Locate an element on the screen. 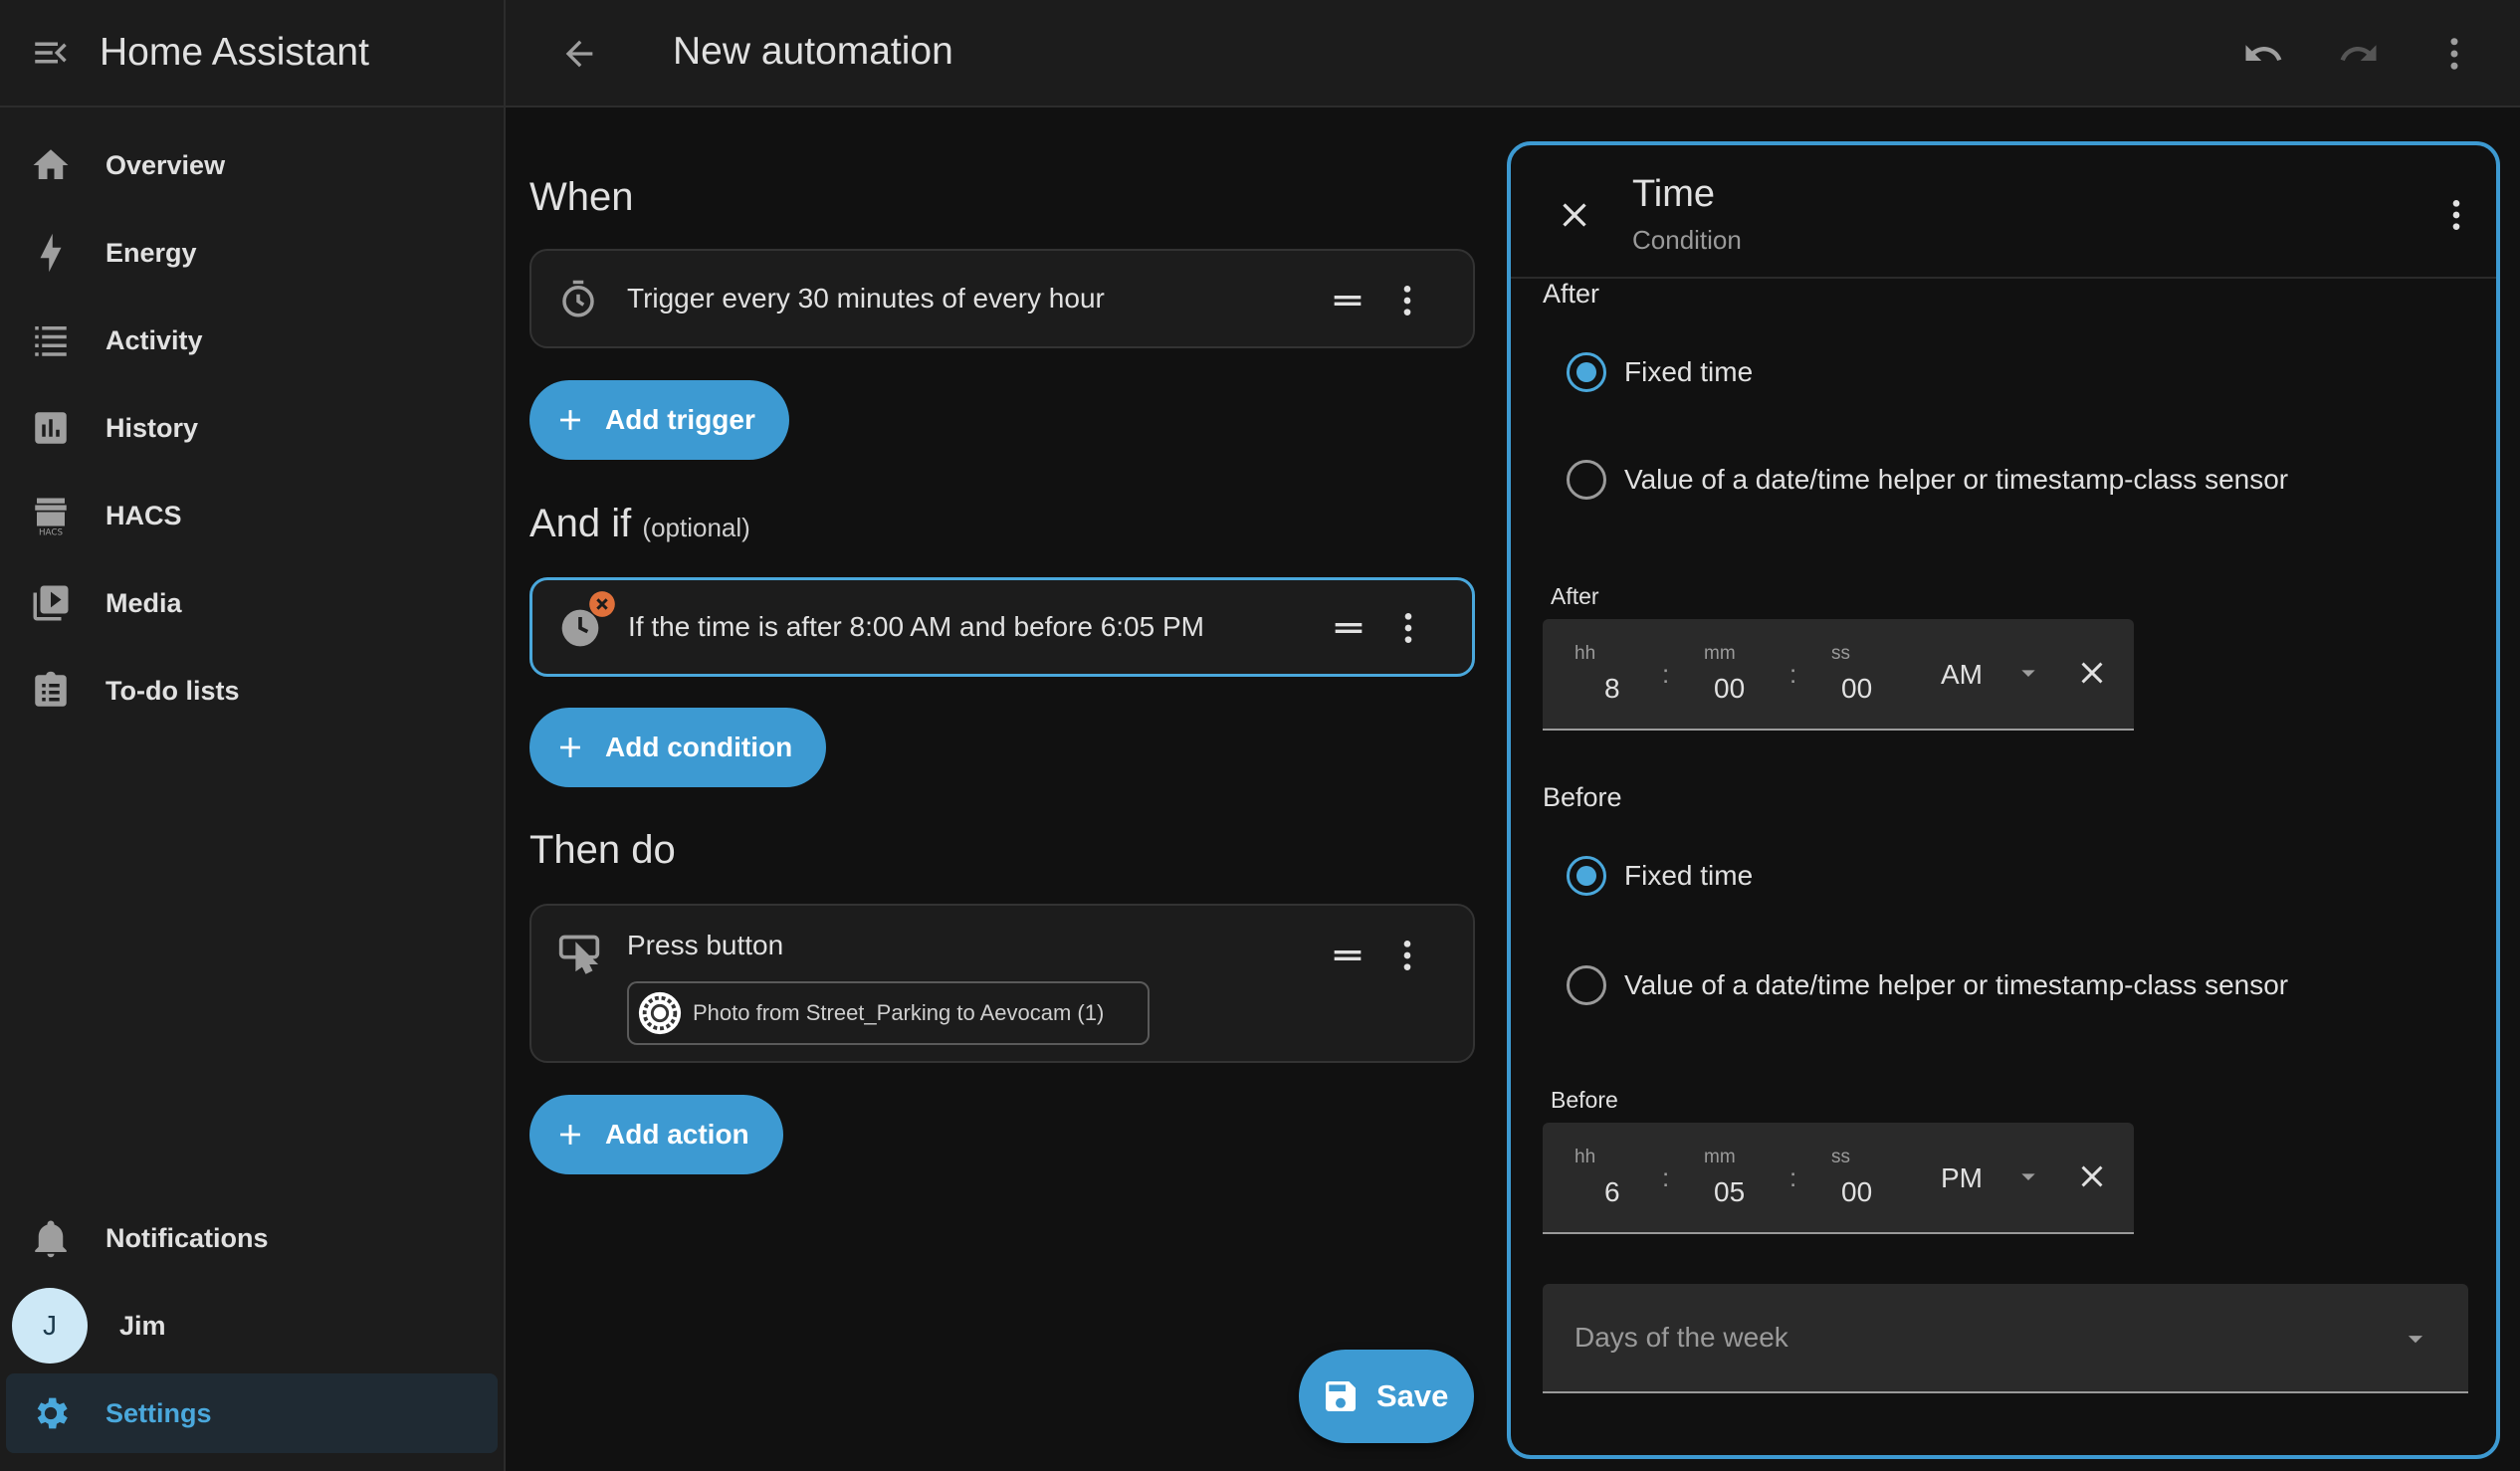 The height and width of the screenshot is (1471, 2520). timer-sync-icon is located at coordinates (578, 299).